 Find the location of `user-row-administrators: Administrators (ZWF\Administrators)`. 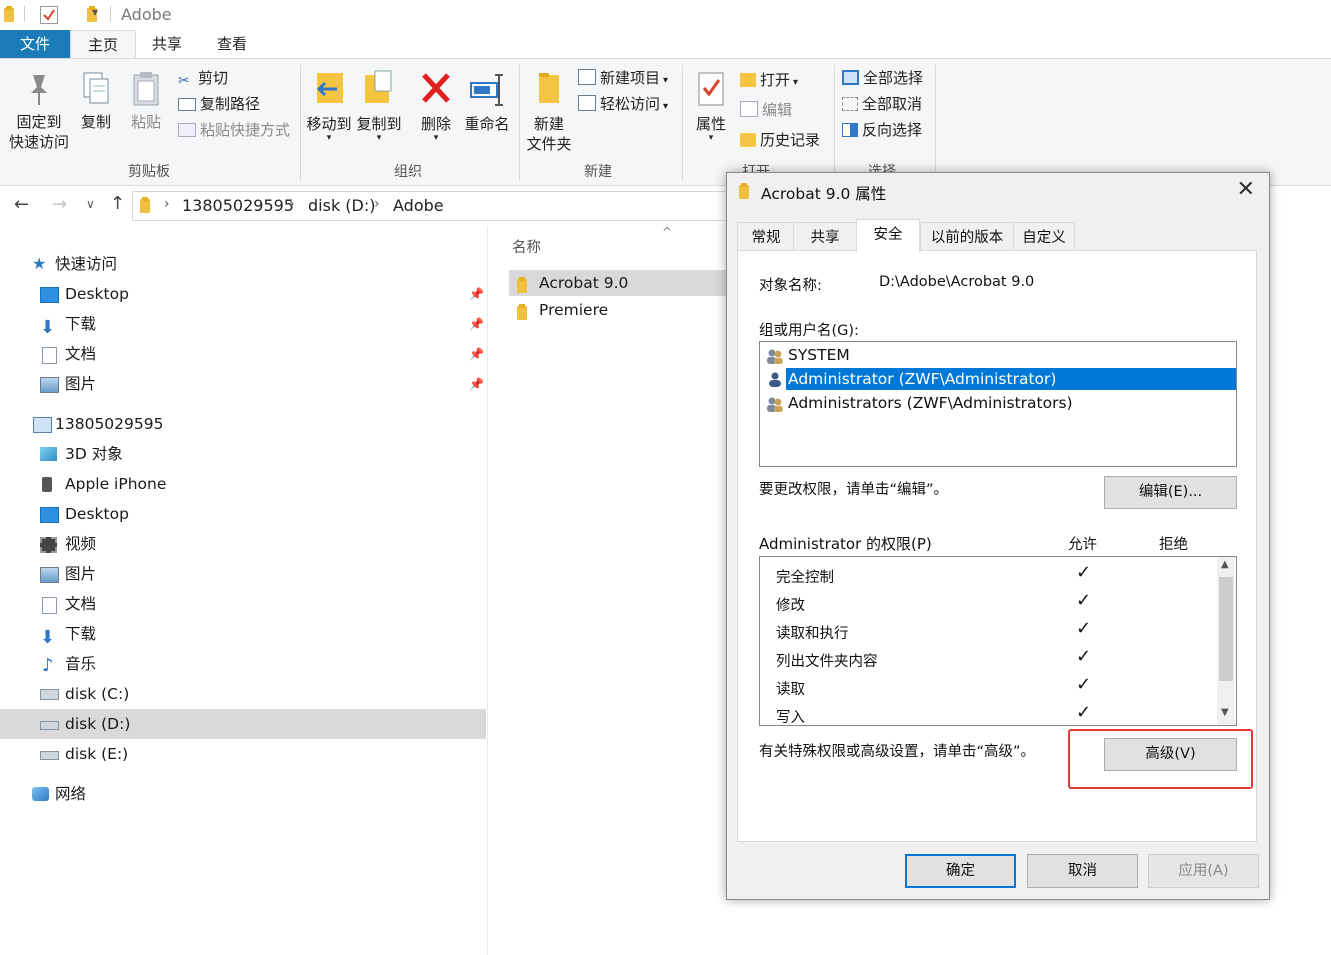

user-row-administrators: Administrators (ZWF\Administrators) is located at coordinates (998, 403).